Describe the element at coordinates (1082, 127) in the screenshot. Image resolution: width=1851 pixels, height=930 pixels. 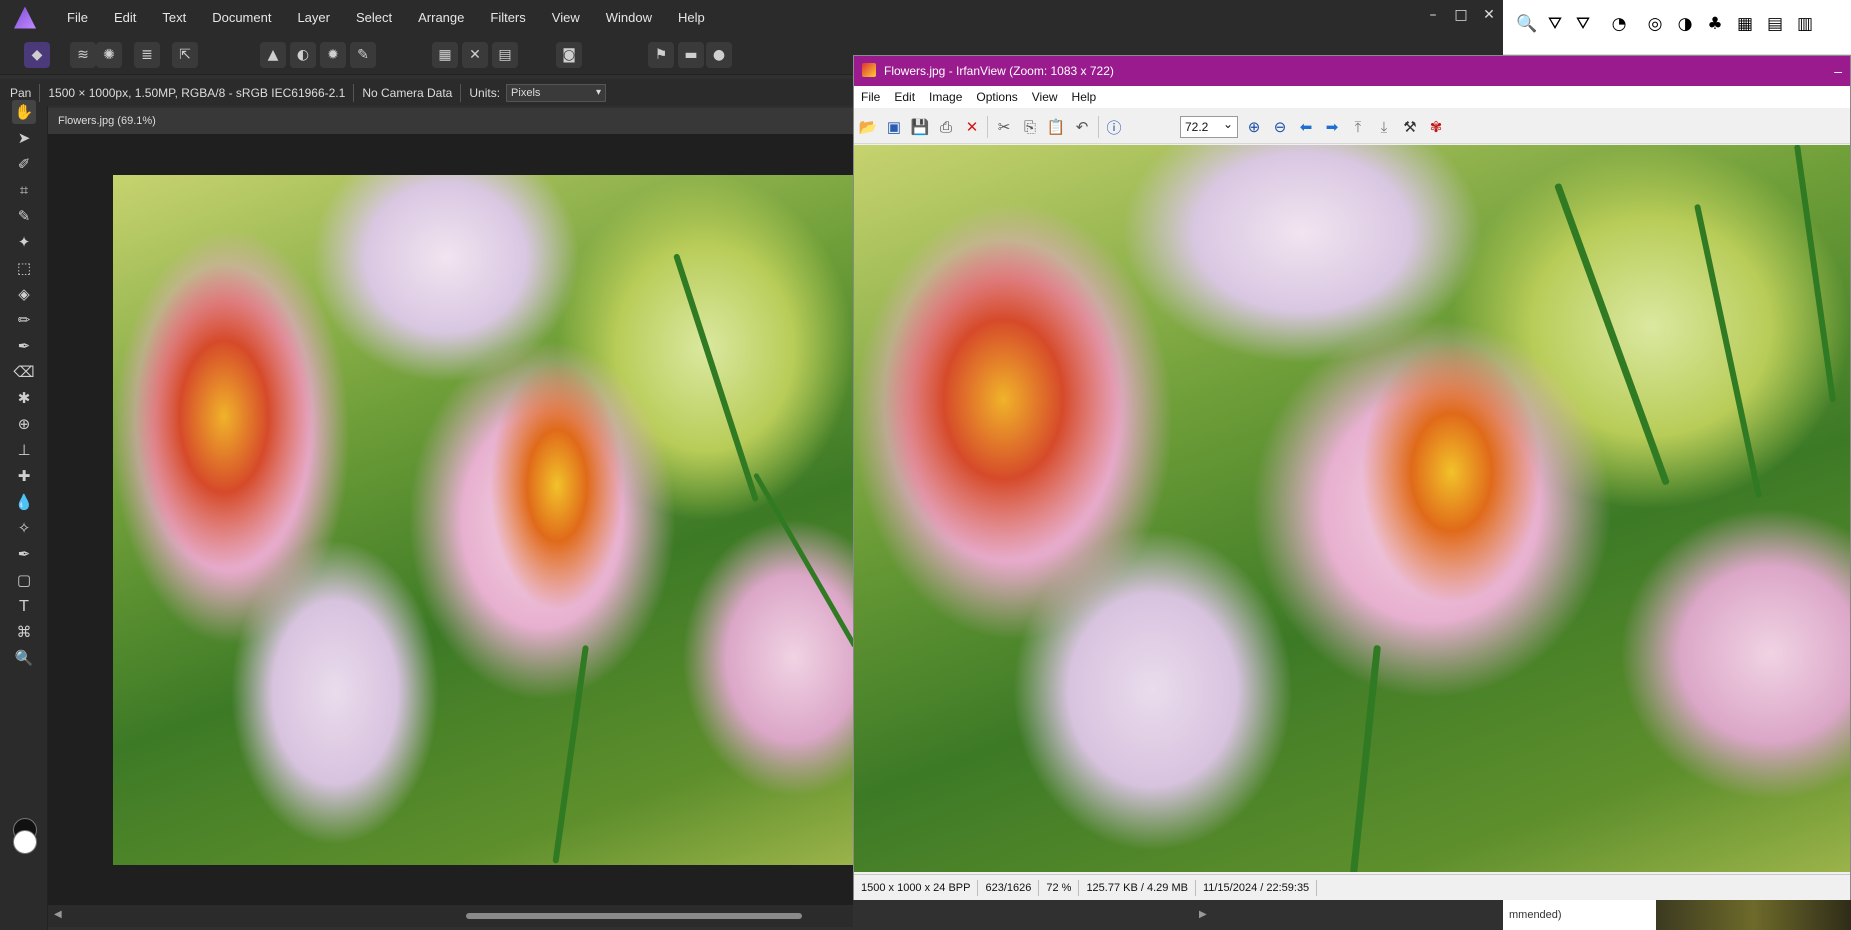
I see `undo-icon: ↶` at that location.